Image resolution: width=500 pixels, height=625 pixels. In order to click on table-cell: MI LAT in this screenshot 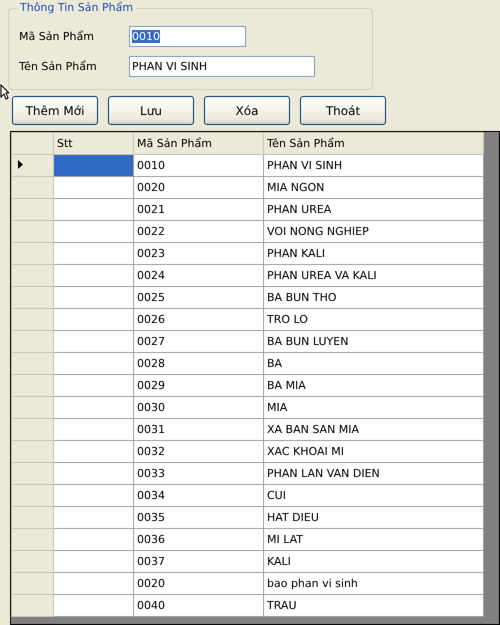, I will do `click(374, 539)`.